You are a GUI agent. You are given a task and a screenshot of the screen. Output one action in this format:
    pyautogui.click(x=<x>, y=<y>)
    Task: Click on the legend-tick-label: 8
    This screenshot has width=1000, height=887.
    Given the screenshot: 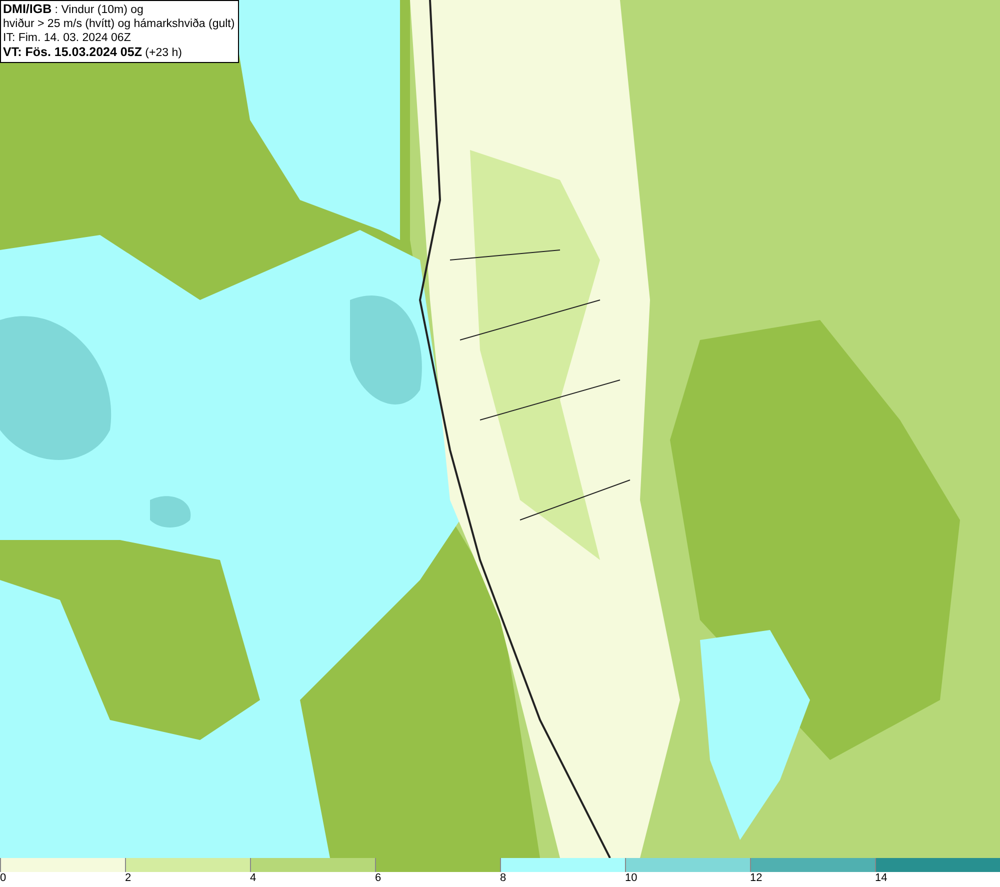 What is the action you would take?
    pyautogui.click(x=503, y=878)
    